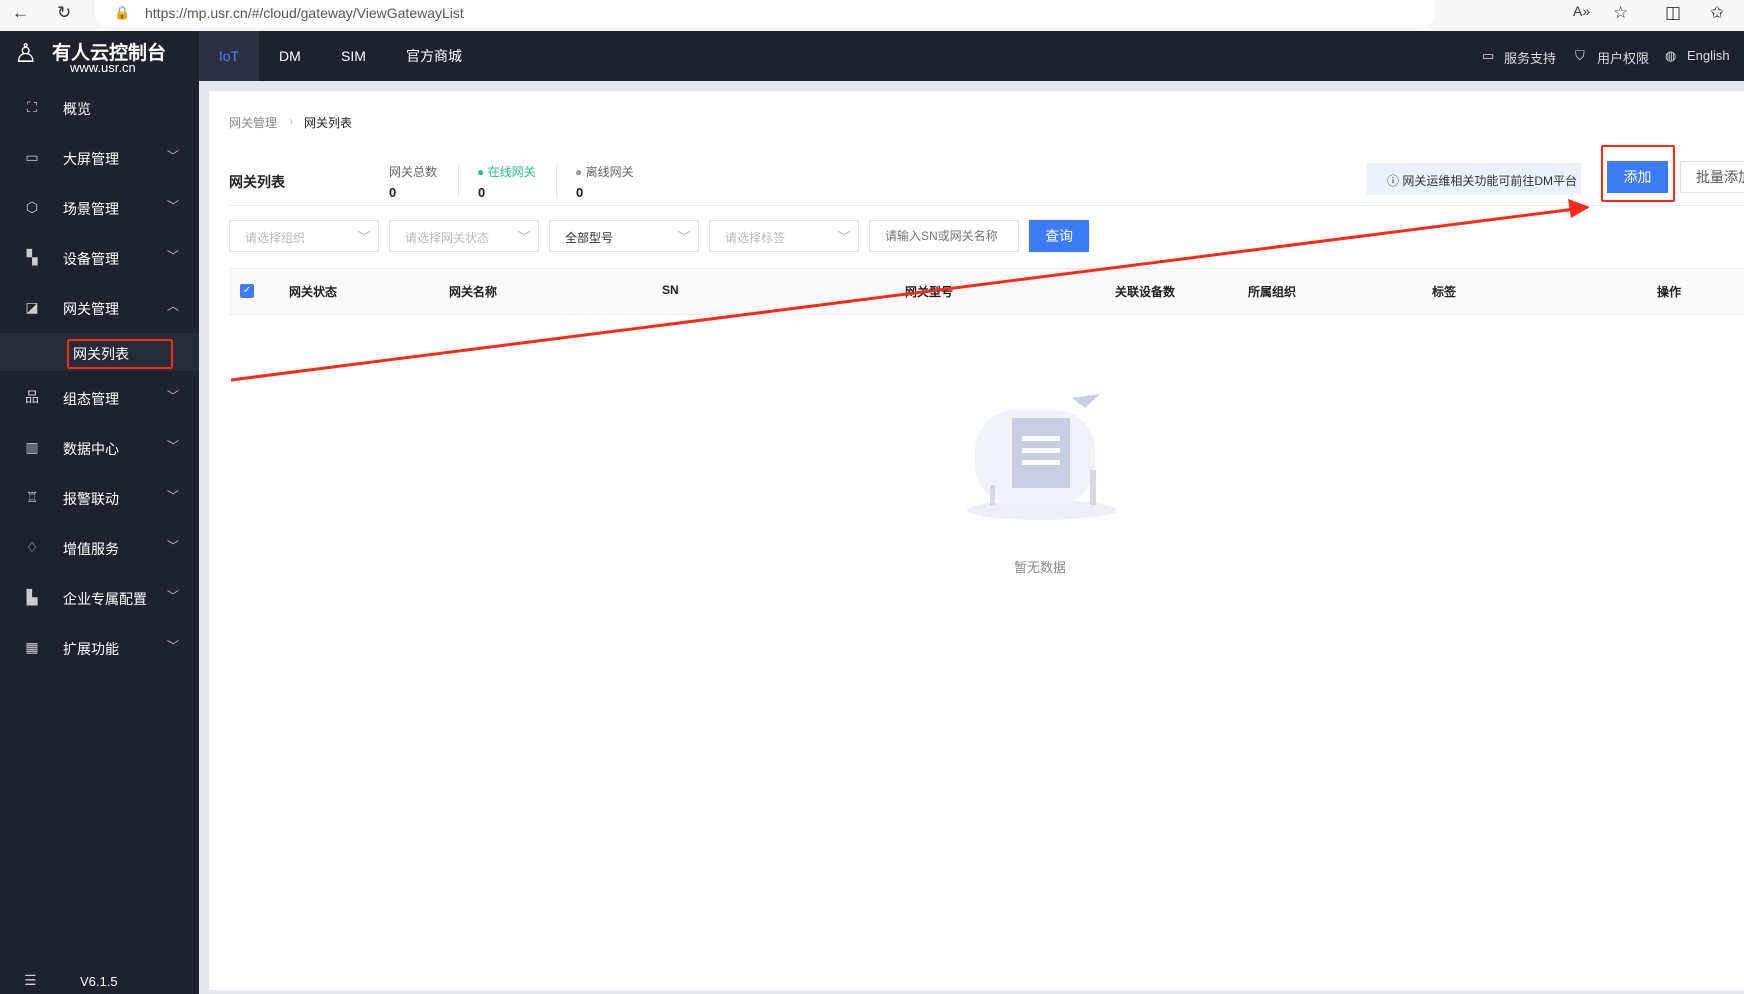 This screenshot has height=994, width=1744. Describe the element at coordinates (99, 448) in the screenshot. I see `sidebar-item-data-center: ▥ 数据中心 ﹀` at that location.